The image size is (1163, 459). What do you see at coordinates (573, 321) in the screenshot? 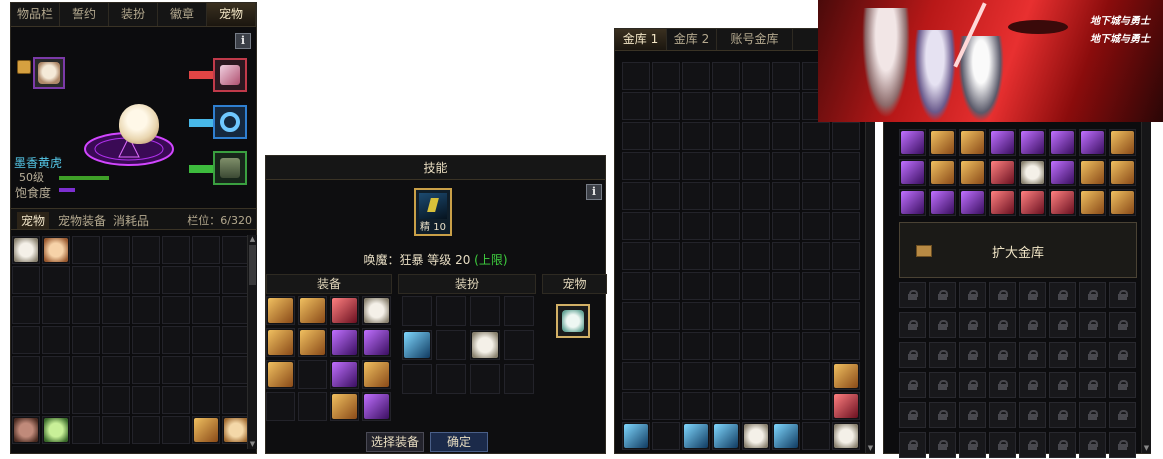
I see `pet-slot` at bounding box center [573, 321].